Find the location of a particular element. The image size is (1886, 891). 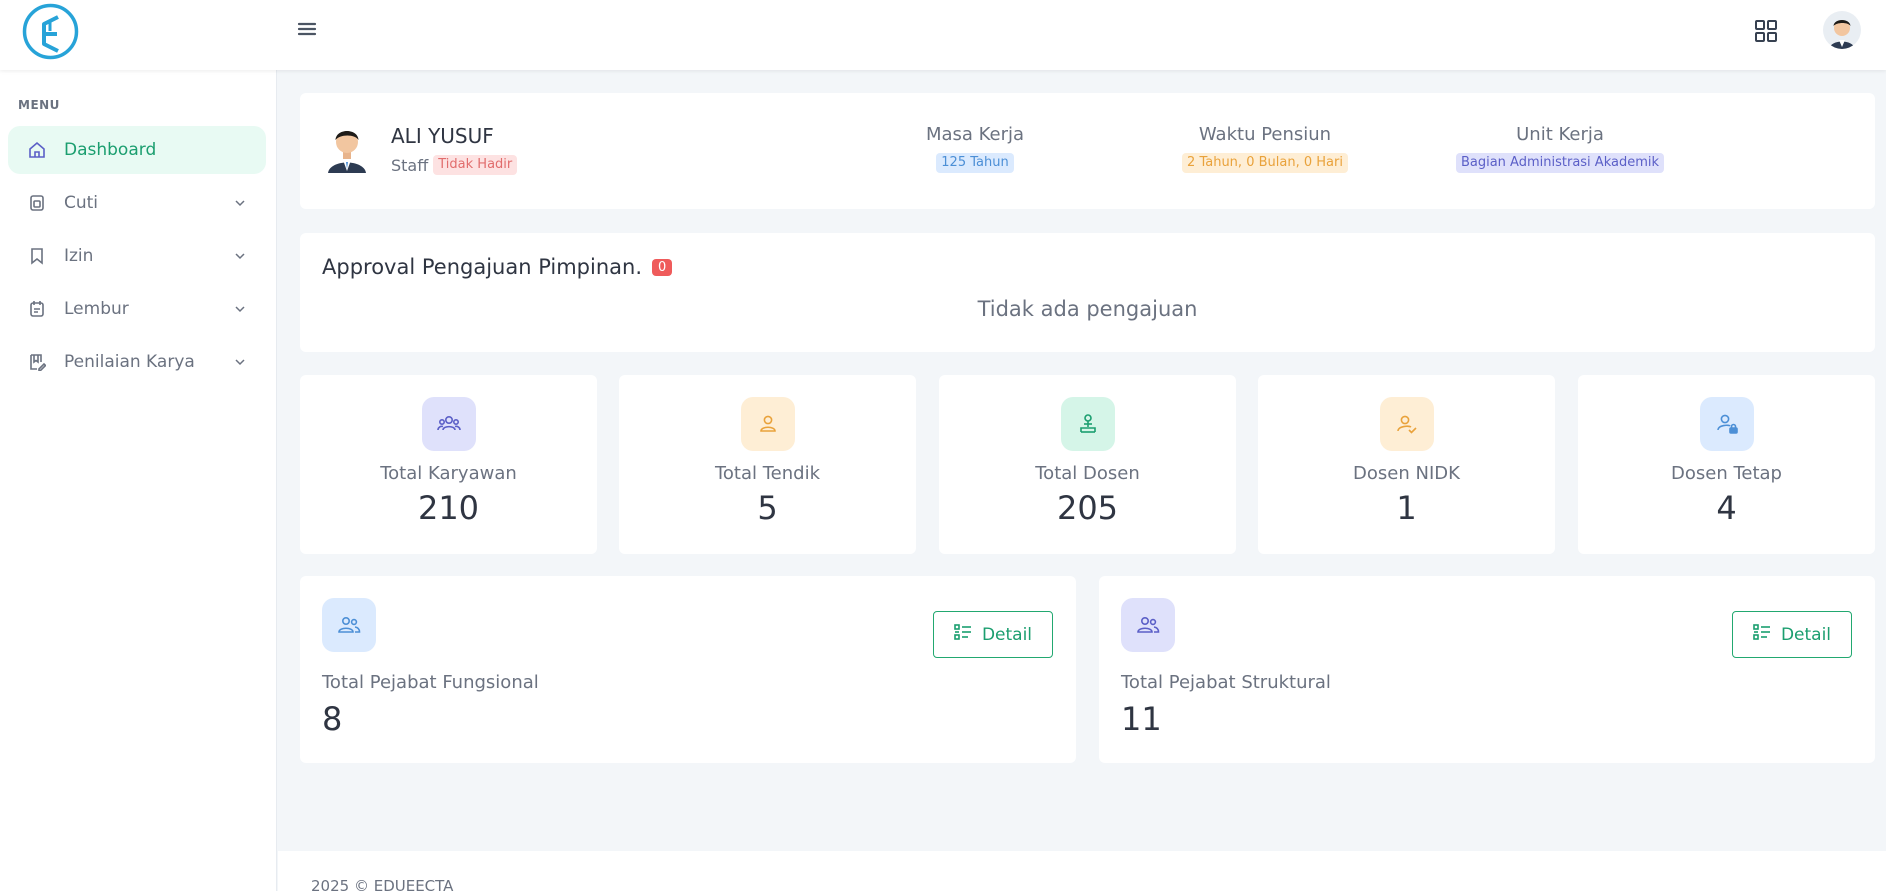

user-icon is located at coordinates (767, 424).